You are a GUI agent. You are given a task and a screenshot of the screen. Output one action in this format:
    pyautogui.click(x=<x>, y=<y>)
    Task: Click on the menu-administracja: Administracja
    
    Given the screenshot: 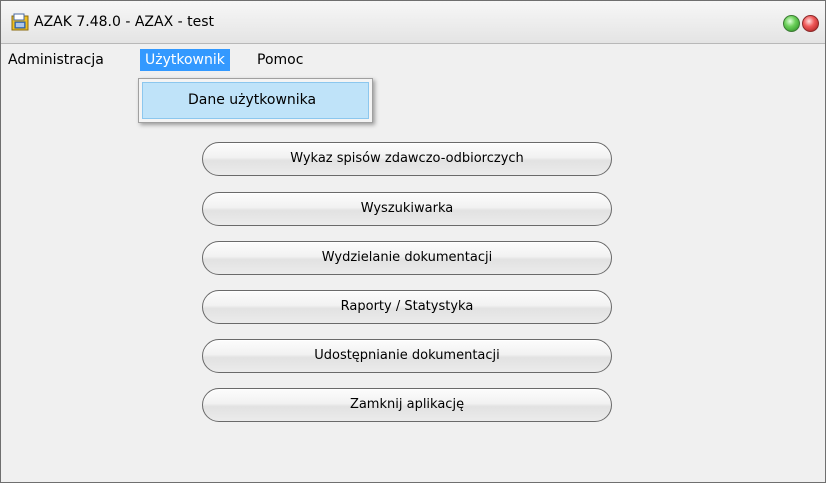 What is the action you would take?
    pyautogui.click(x=56, y=60)
    